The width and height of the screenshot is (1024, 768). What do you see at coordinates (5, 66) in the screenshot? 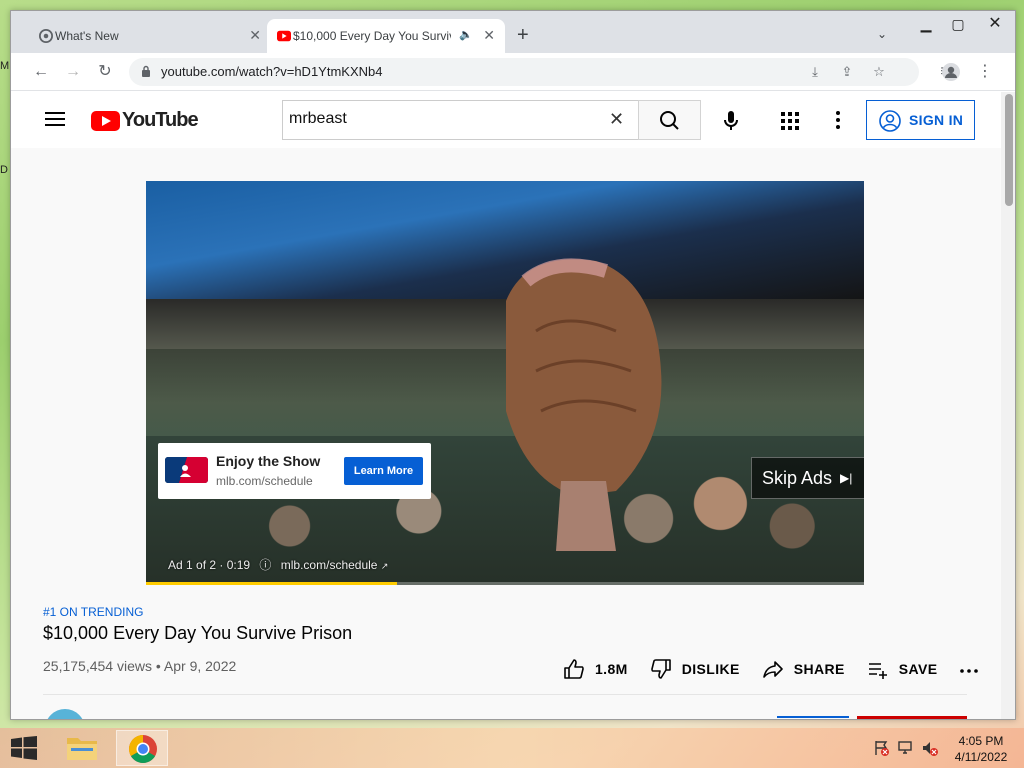
I see `desktop-label-m: M` at bounding box center [5, 66].